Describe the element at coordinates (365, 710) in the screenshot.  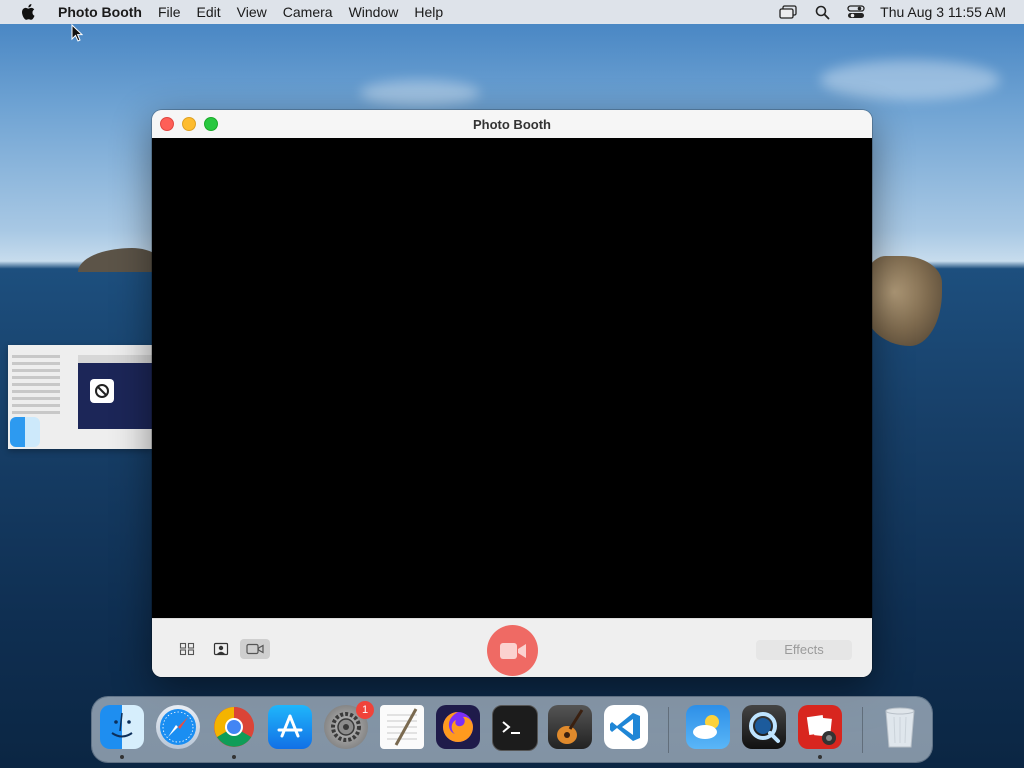
I see `notification-badge: 1` at that location.